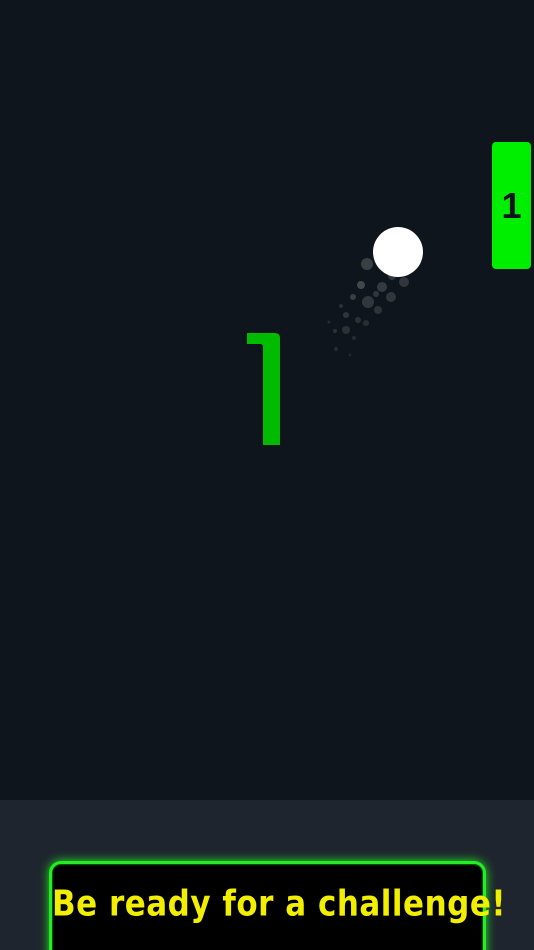  I want to click on banner-text: Be ready for a challenge!, so click(279, 904).